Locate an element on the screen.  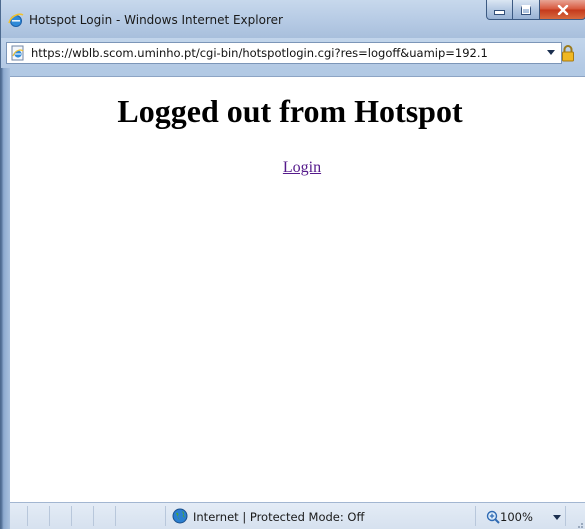
status-bar: Internet | Protected Mode: Off 100% is located at coordinates (297, 515).